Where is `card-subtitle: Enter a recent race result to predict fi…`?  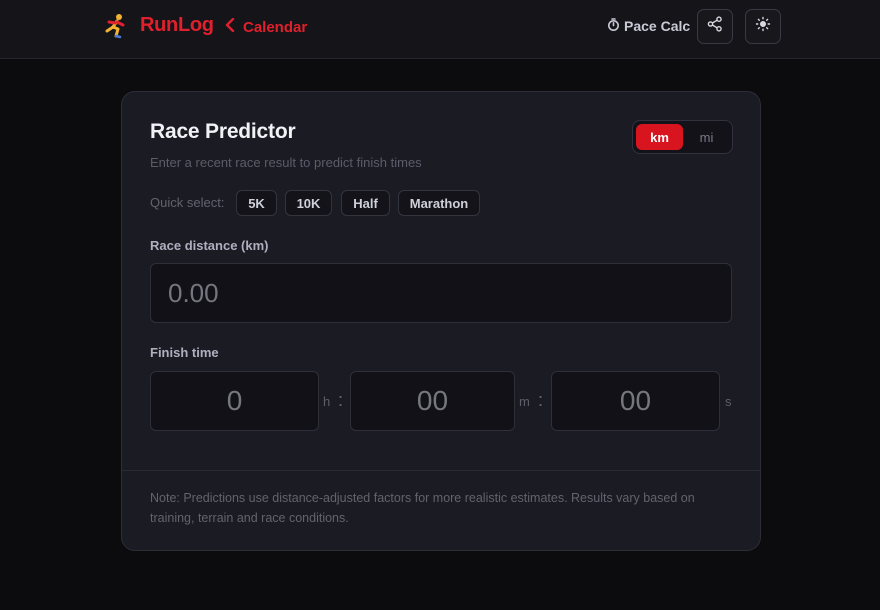
card-subtitle: Enter a recent race result to predict fi… is located at coordinates (286, 162).